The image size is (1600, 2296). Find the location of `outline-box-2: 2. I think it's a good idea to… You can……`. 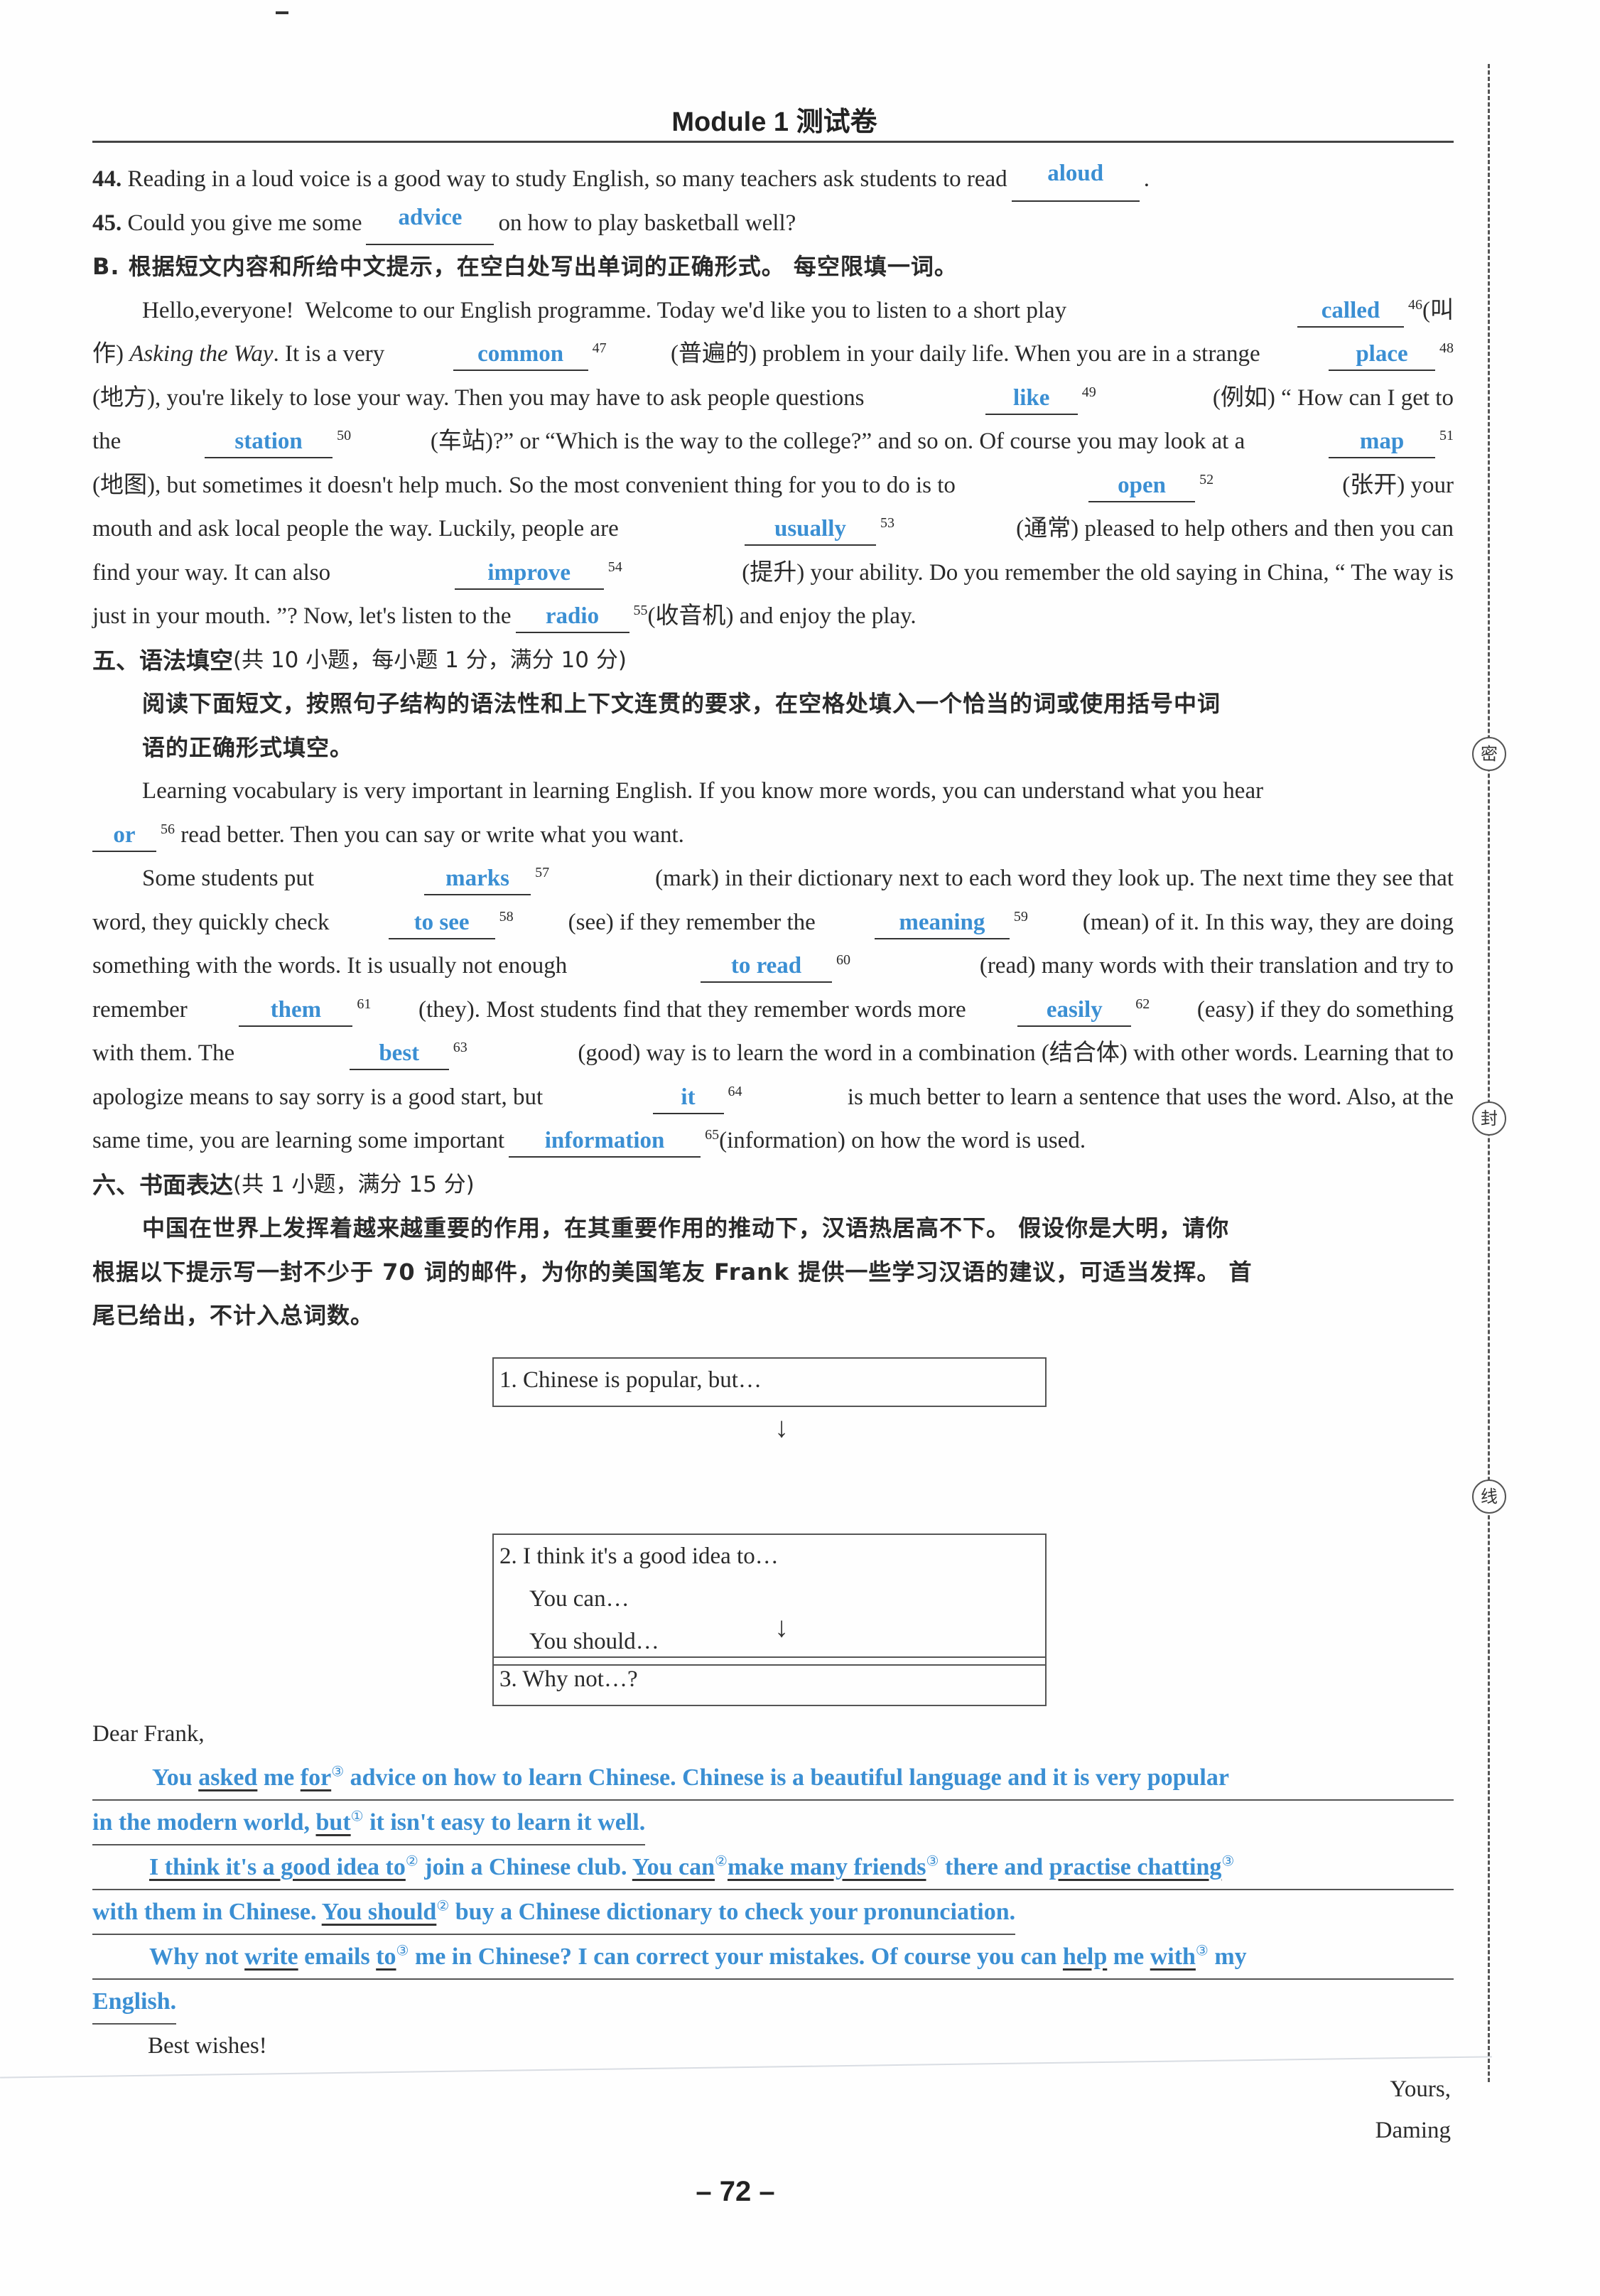

outline-box-2: 2. I think it's a good idea to… You can…… is located at coordinates (769, 1600).